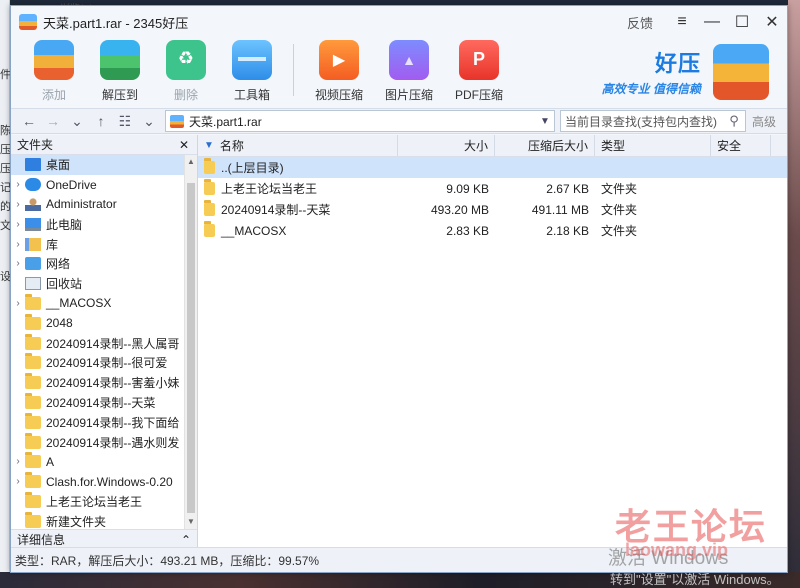 Image resolution: width=800 pixels, height=588 pixels. Describe the element at coordinates (104, 205) in the screenshot. I see `sidebar-item: › Administrator` at that location.